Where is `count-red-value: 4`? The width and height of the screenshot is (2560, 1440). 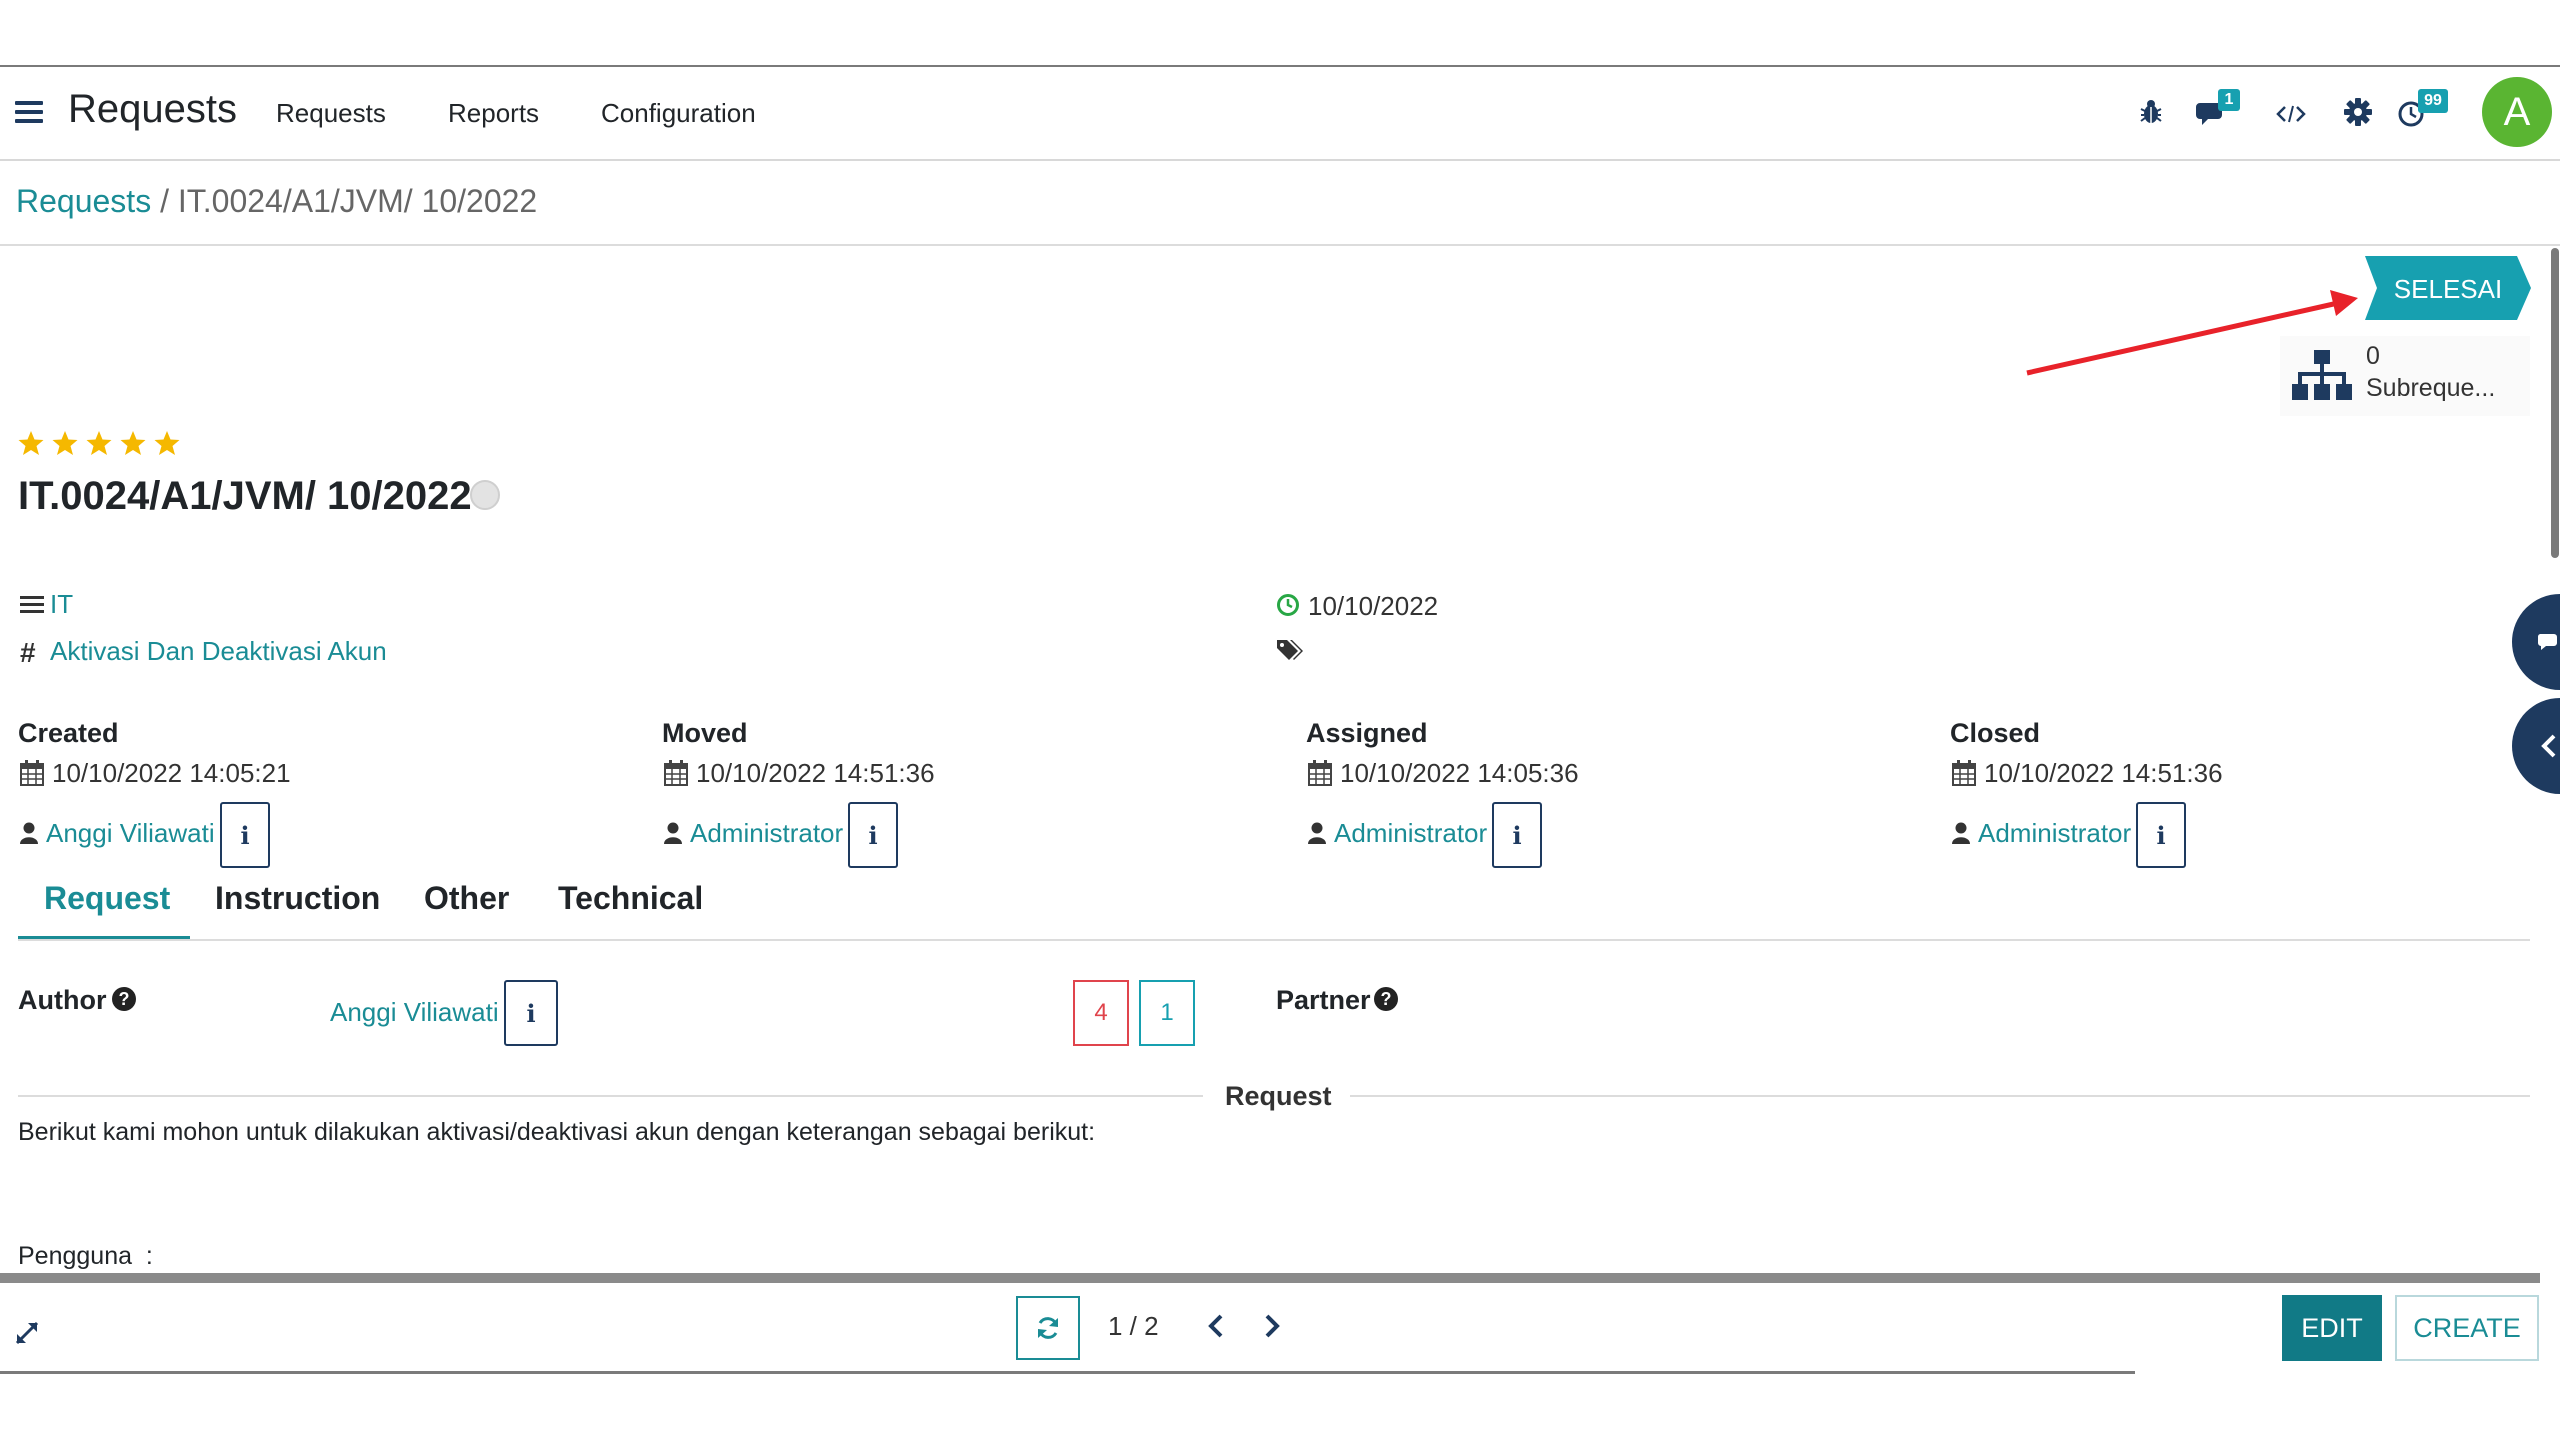 count-red-value: 4 is located at coordinates (1101, 1012).